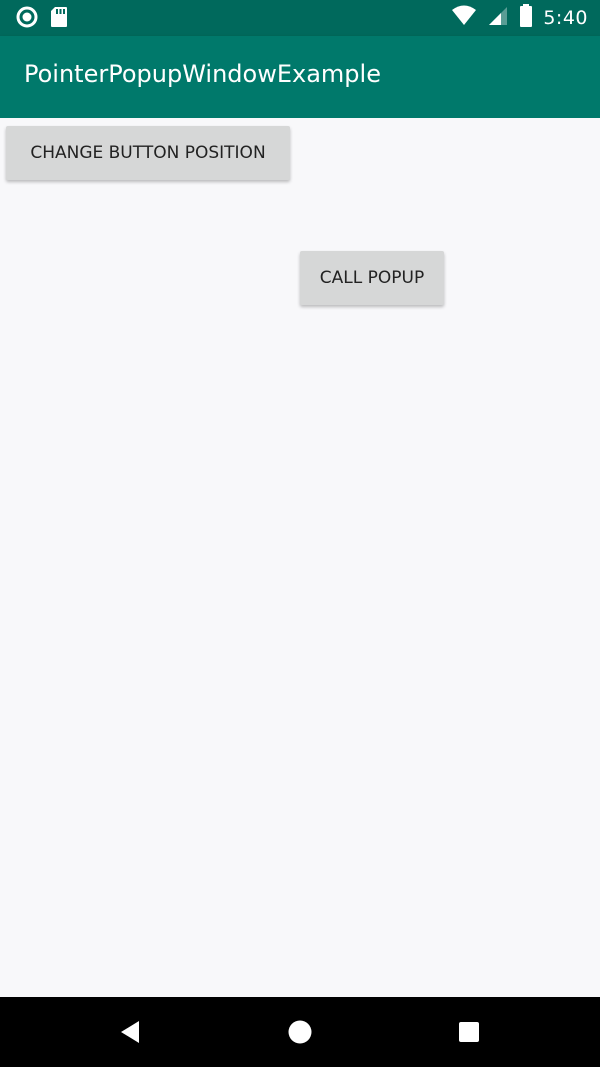 This screenshot has width=600, height=1067. Describe the element at coordinates (372, 278) in the screenshot. I see `call-popup-button: CALL POPUP` at that location.